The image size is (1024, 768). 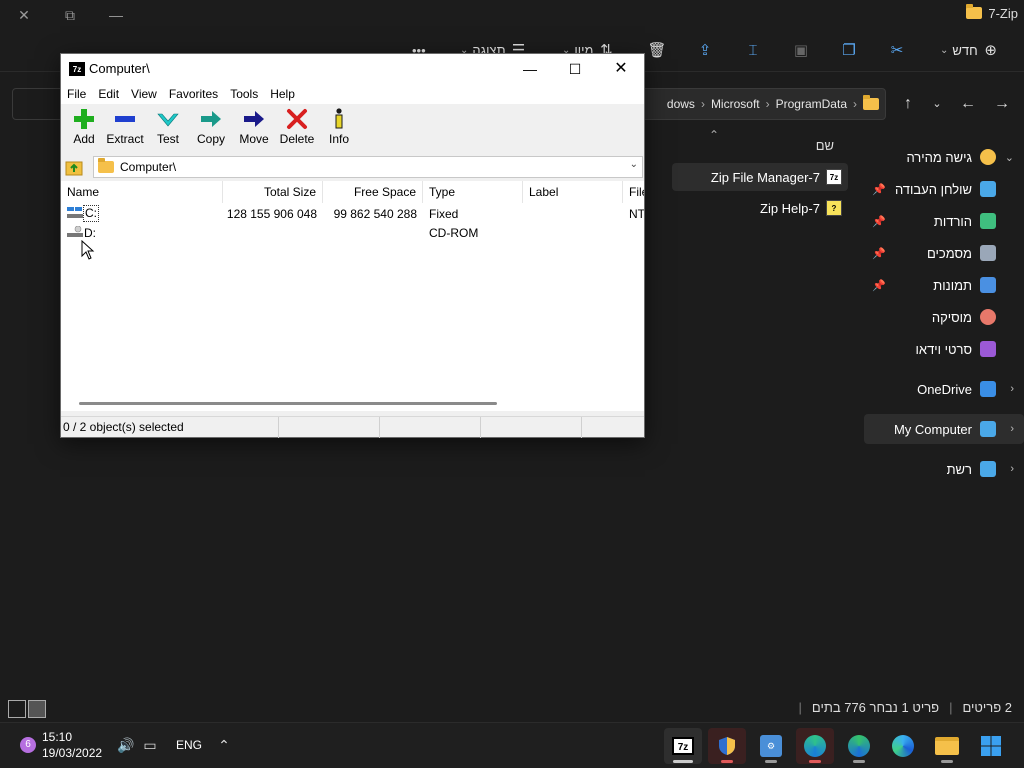 What do you see at coordinates (193, 94) in the screenshot?
I see `menu-favorites: Favorites` at bounding box center [193, 94].